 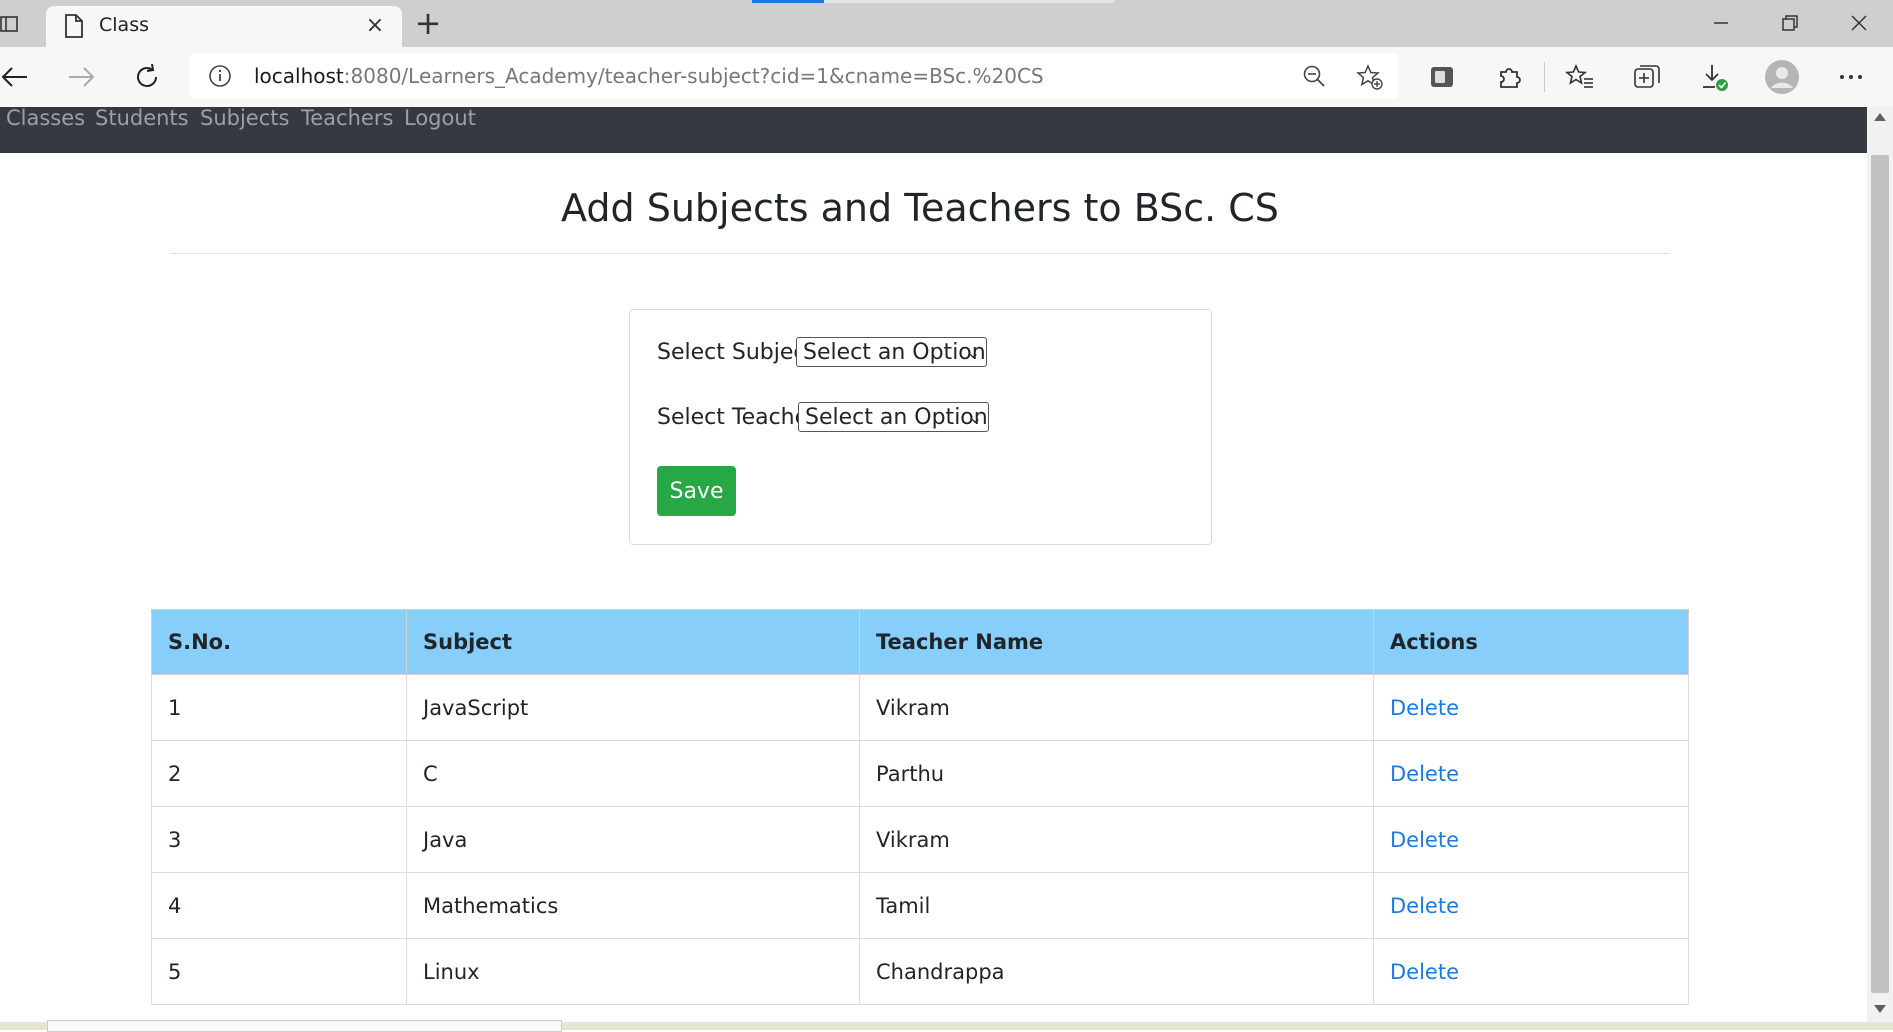 I want to click on cell-sno: 5, so click(x=279, y=971).